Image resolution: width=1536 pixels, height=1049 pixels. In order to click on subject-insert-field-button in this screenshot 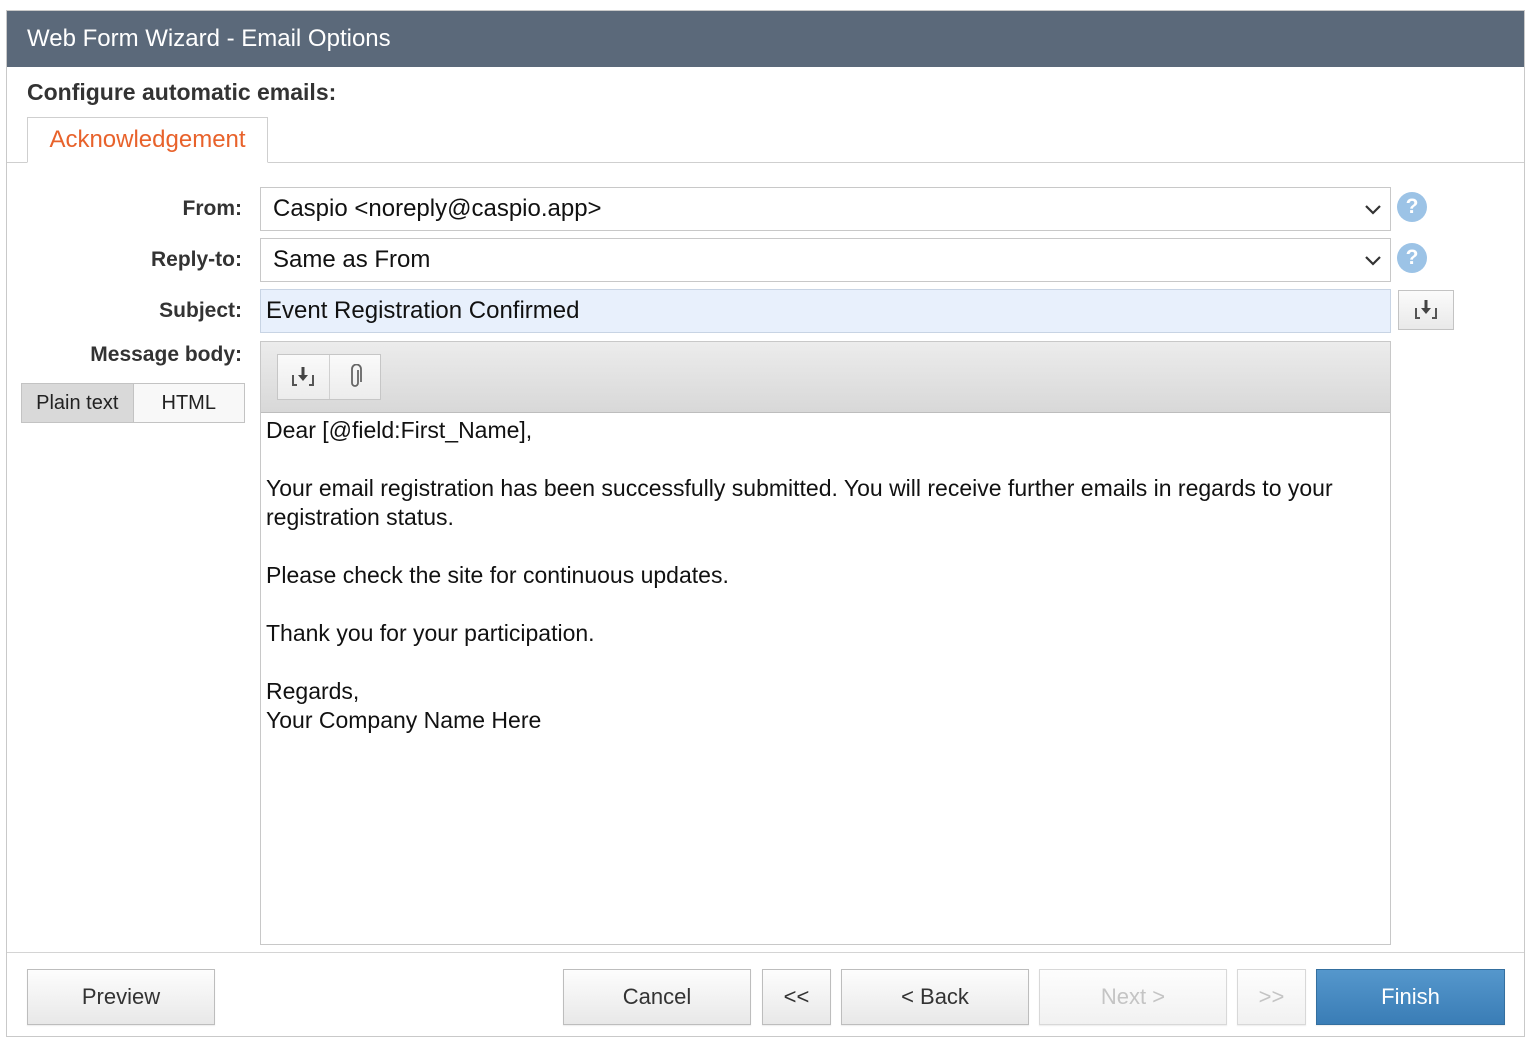, I will do `click(1426, 310)`.